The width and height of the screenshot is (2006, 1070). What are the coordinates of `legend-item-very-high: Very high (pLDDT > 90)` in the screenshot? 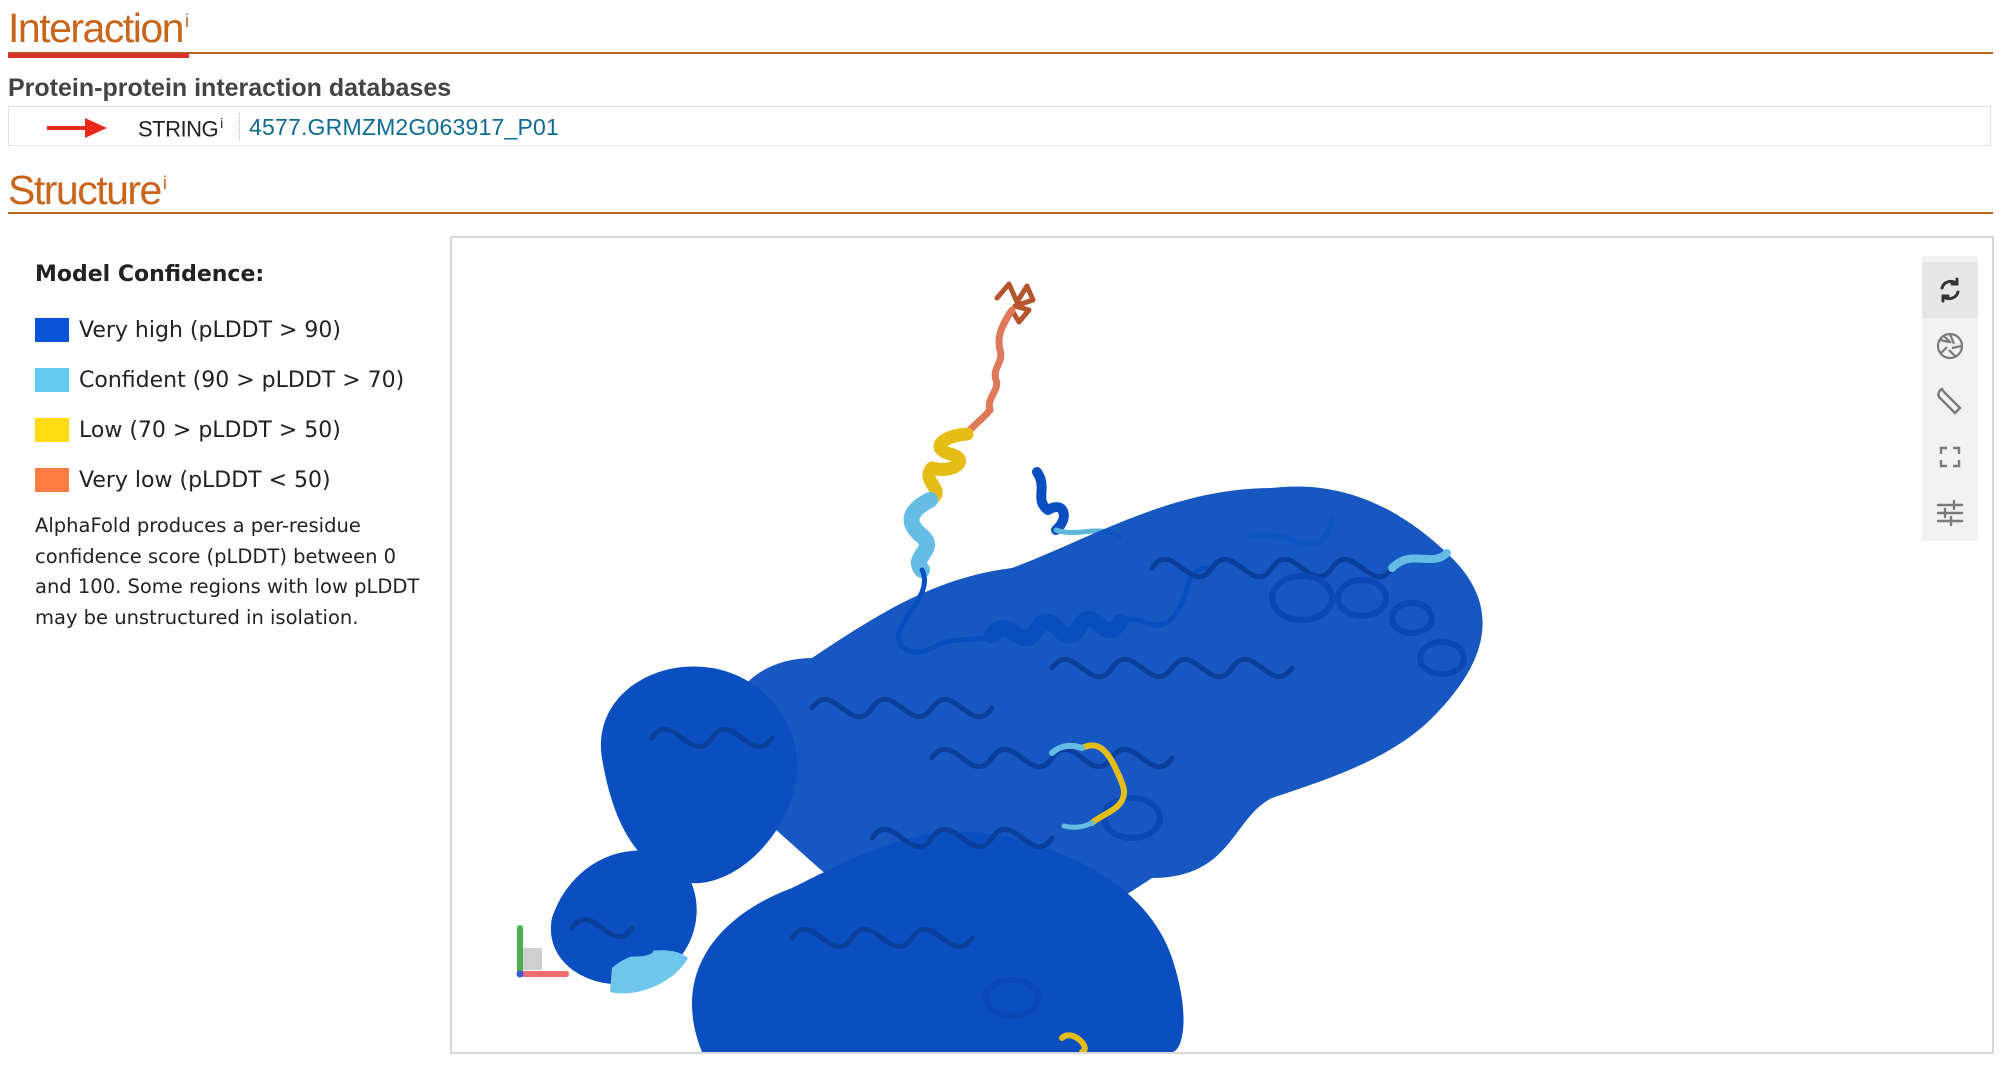 It's located at (235, 330).